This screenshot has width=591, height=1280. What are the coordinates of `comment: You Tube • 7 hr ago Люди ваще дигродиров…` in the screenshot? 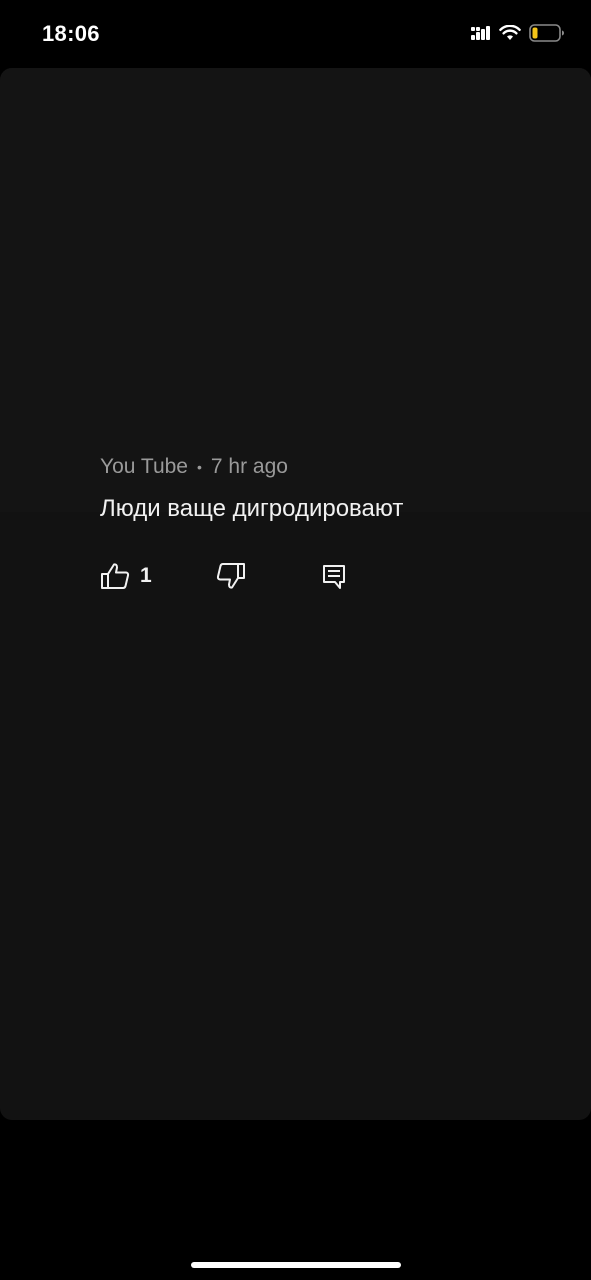 It's located at (330, 523).